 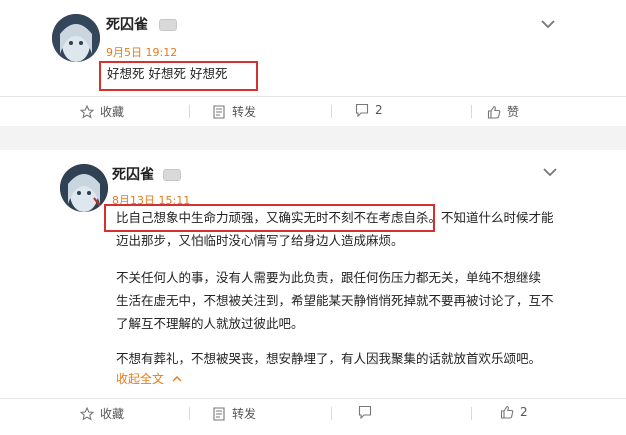 I want to click on text-line: 不想有葬礼，不想被哭丧，想安静埋了，有人因我聚集的话就放首欢乐颂吧。, so click(x=329, y=358).